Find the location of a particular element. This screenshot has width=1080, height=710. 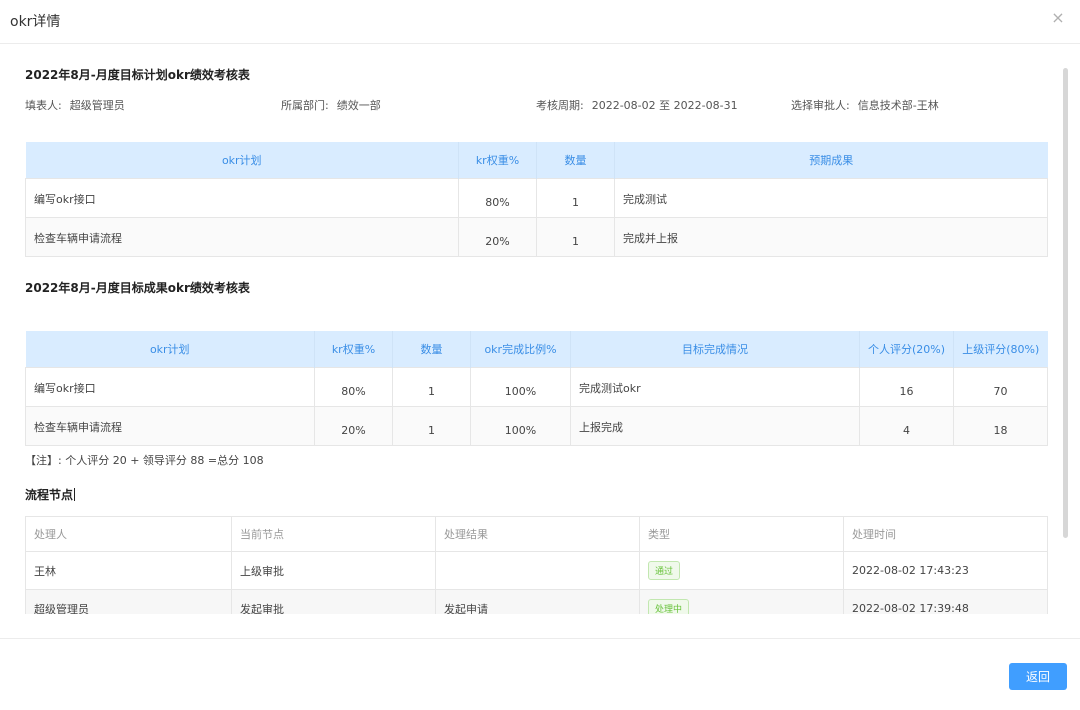

result-col-status: 目标完成情况 is located at coordinates (715, 349).